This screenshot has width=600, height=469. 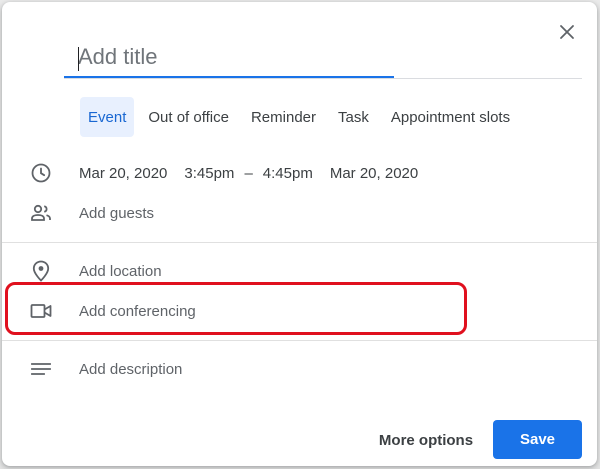 What do you see at coordinates (120, 271) in the screenshot?
I see `add-location: Add location` at bounding box center [120, 271].